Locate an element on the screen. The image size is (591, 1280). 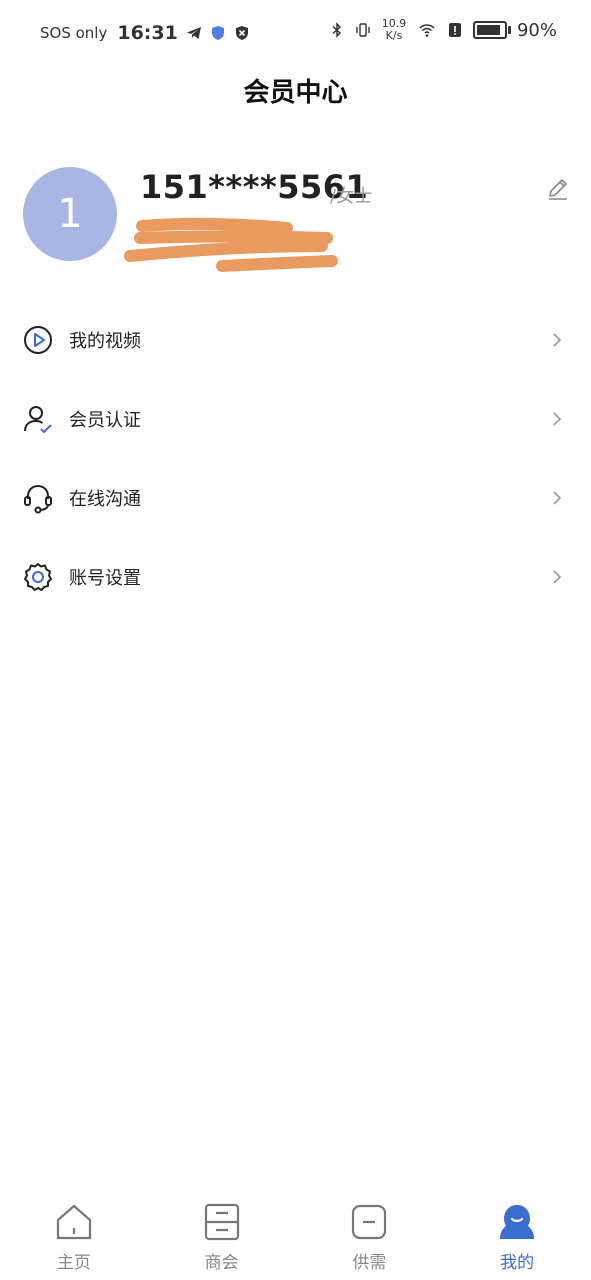
play-circle-icon is located at coordinates (38, 339).